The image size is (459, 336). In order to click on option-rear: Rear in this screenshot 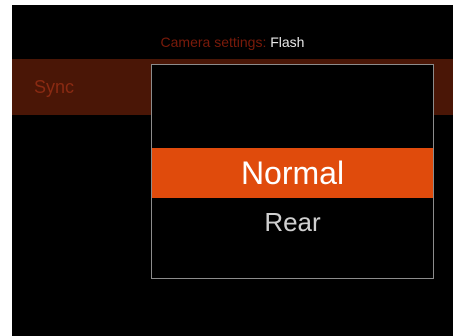, I will do `click(292, 222)`.